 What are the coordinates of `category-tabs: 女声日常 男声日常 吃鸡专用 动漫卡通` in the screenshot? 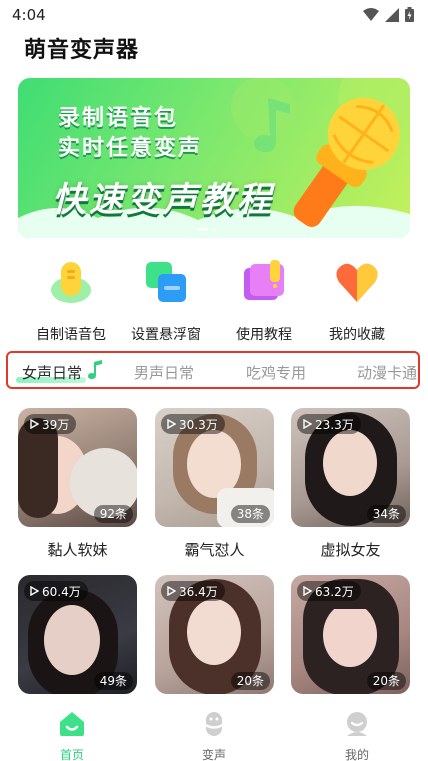 It's located at (213, 370).